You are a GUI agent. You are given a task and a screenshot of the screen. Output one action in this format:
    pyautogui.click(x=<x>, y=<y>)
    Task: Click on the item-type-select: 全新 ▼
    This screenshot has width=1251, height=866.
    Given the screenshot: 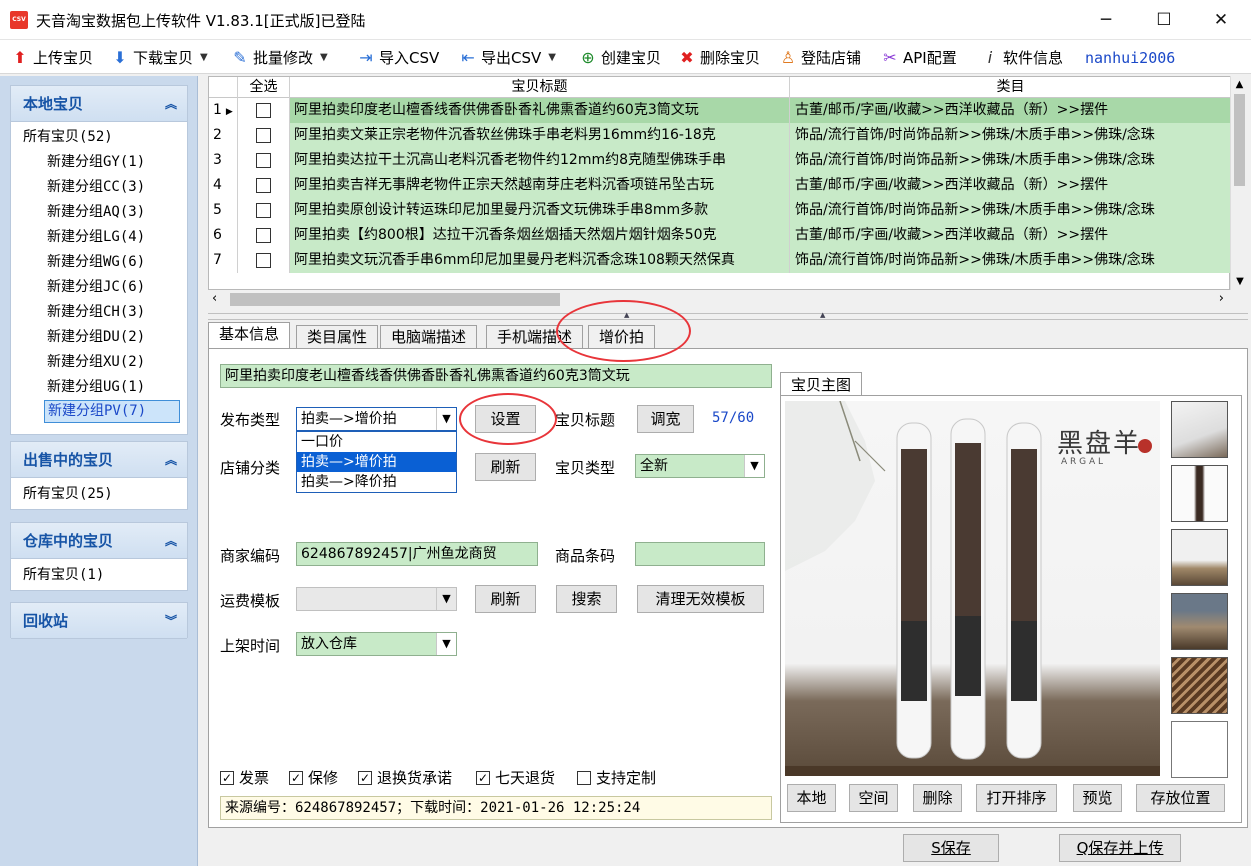 What is the action you would take?
    pyautogui.click(x=700, y=466)
    